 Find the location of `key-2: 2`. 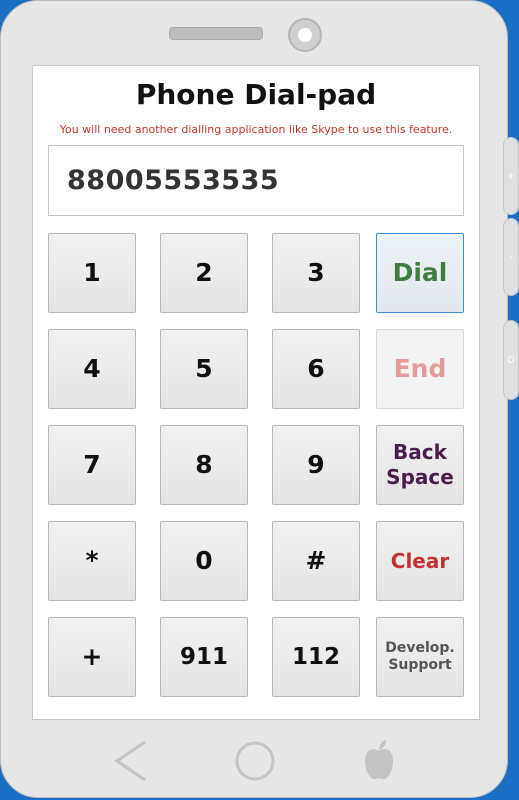

key-2: 2 is located at coordinates (204, 273).